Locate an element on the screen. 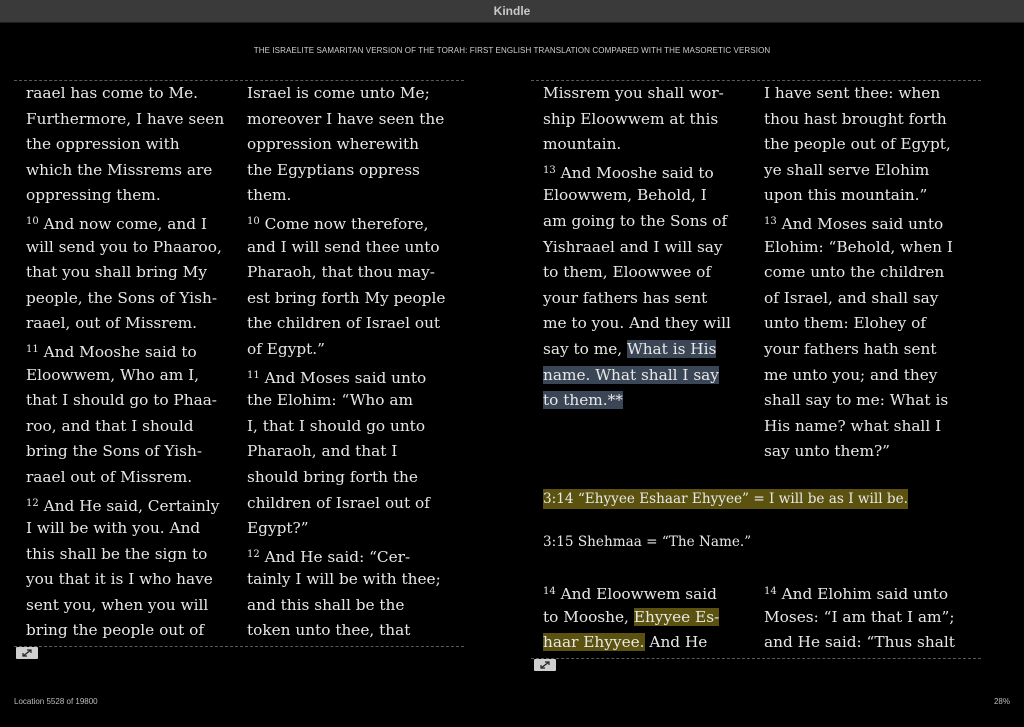  text-line: the children of Israel out is located at coordinates (344, 323).